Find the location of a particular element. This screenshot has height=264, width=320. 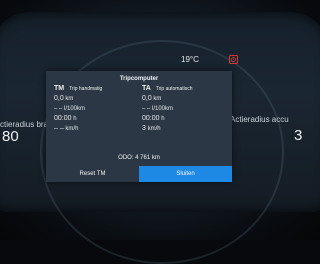

trip-auto-time-value: 00:00 is located at coordinates (151, 118).